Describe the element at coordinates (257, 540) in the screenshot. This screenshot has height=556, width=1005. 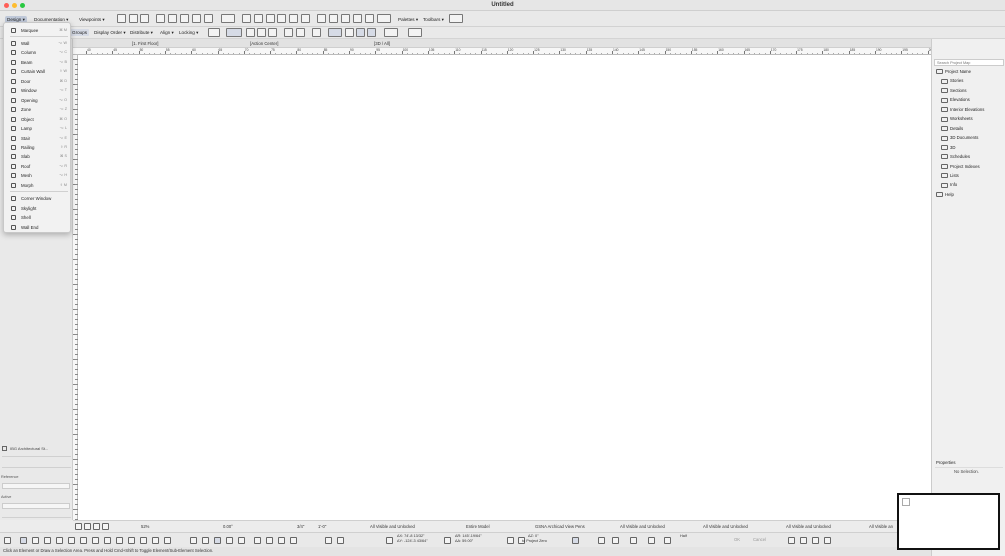
I see `section-tool-icon` at that location.